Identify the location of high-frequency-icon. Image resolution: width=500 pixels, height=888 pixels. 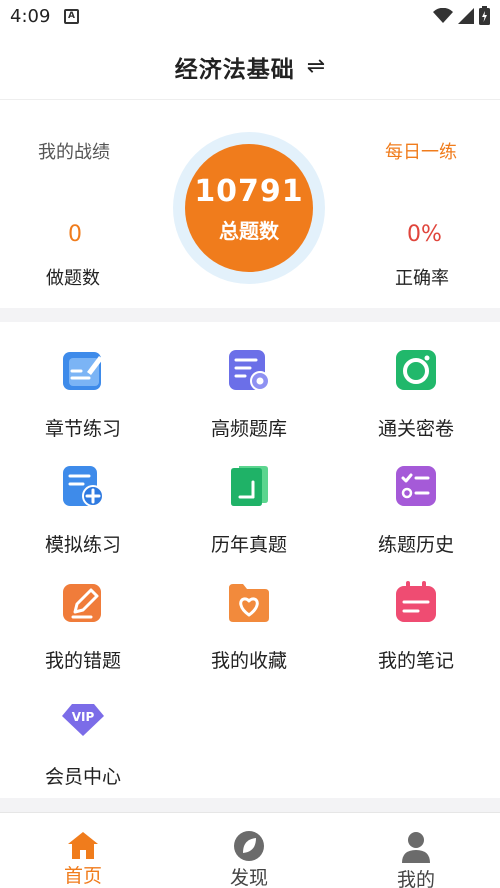
(249, 370).